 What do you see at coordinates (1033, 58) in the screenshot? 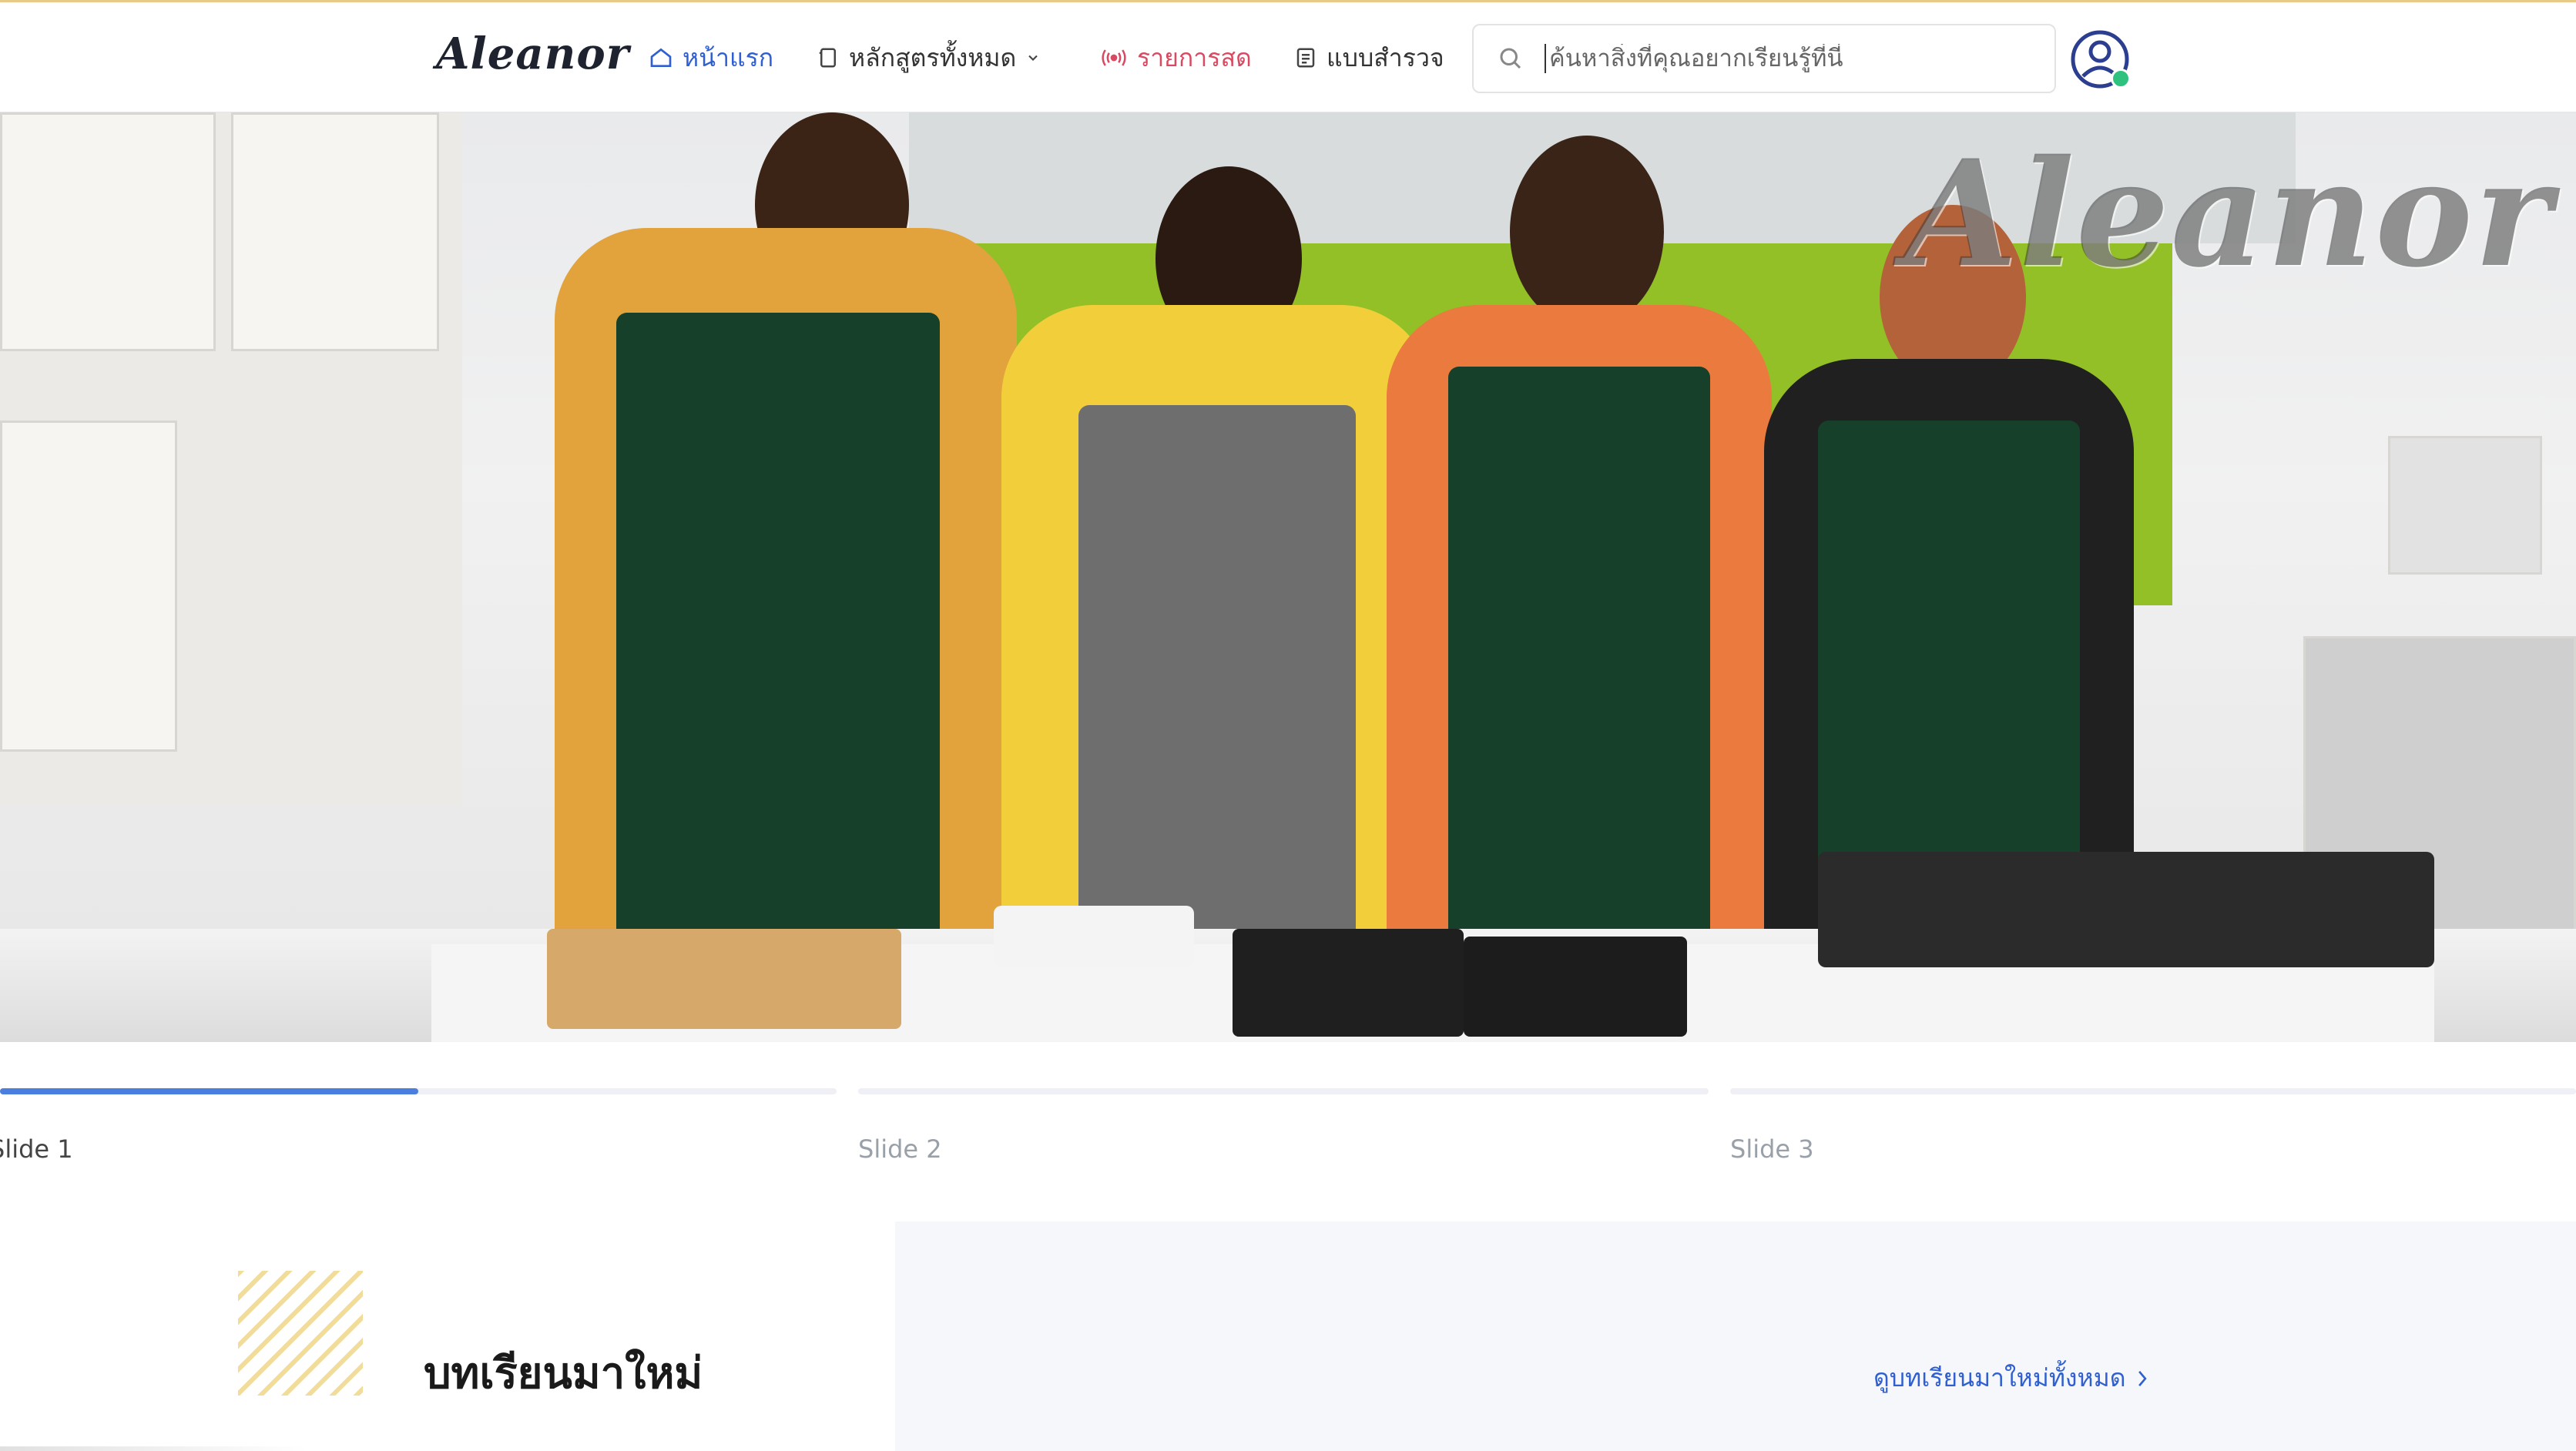
I see `chevron-down-icon` at bounding box center [1033, 58].